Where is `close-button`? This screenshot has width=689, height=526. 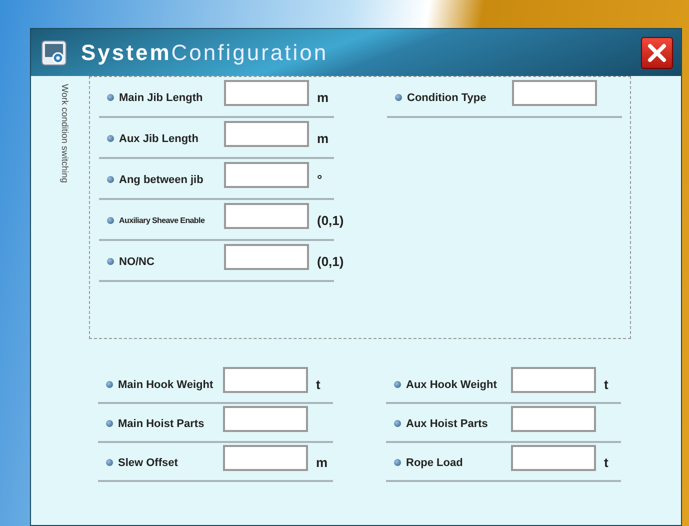 close-button is located at coordinates (657, 52).